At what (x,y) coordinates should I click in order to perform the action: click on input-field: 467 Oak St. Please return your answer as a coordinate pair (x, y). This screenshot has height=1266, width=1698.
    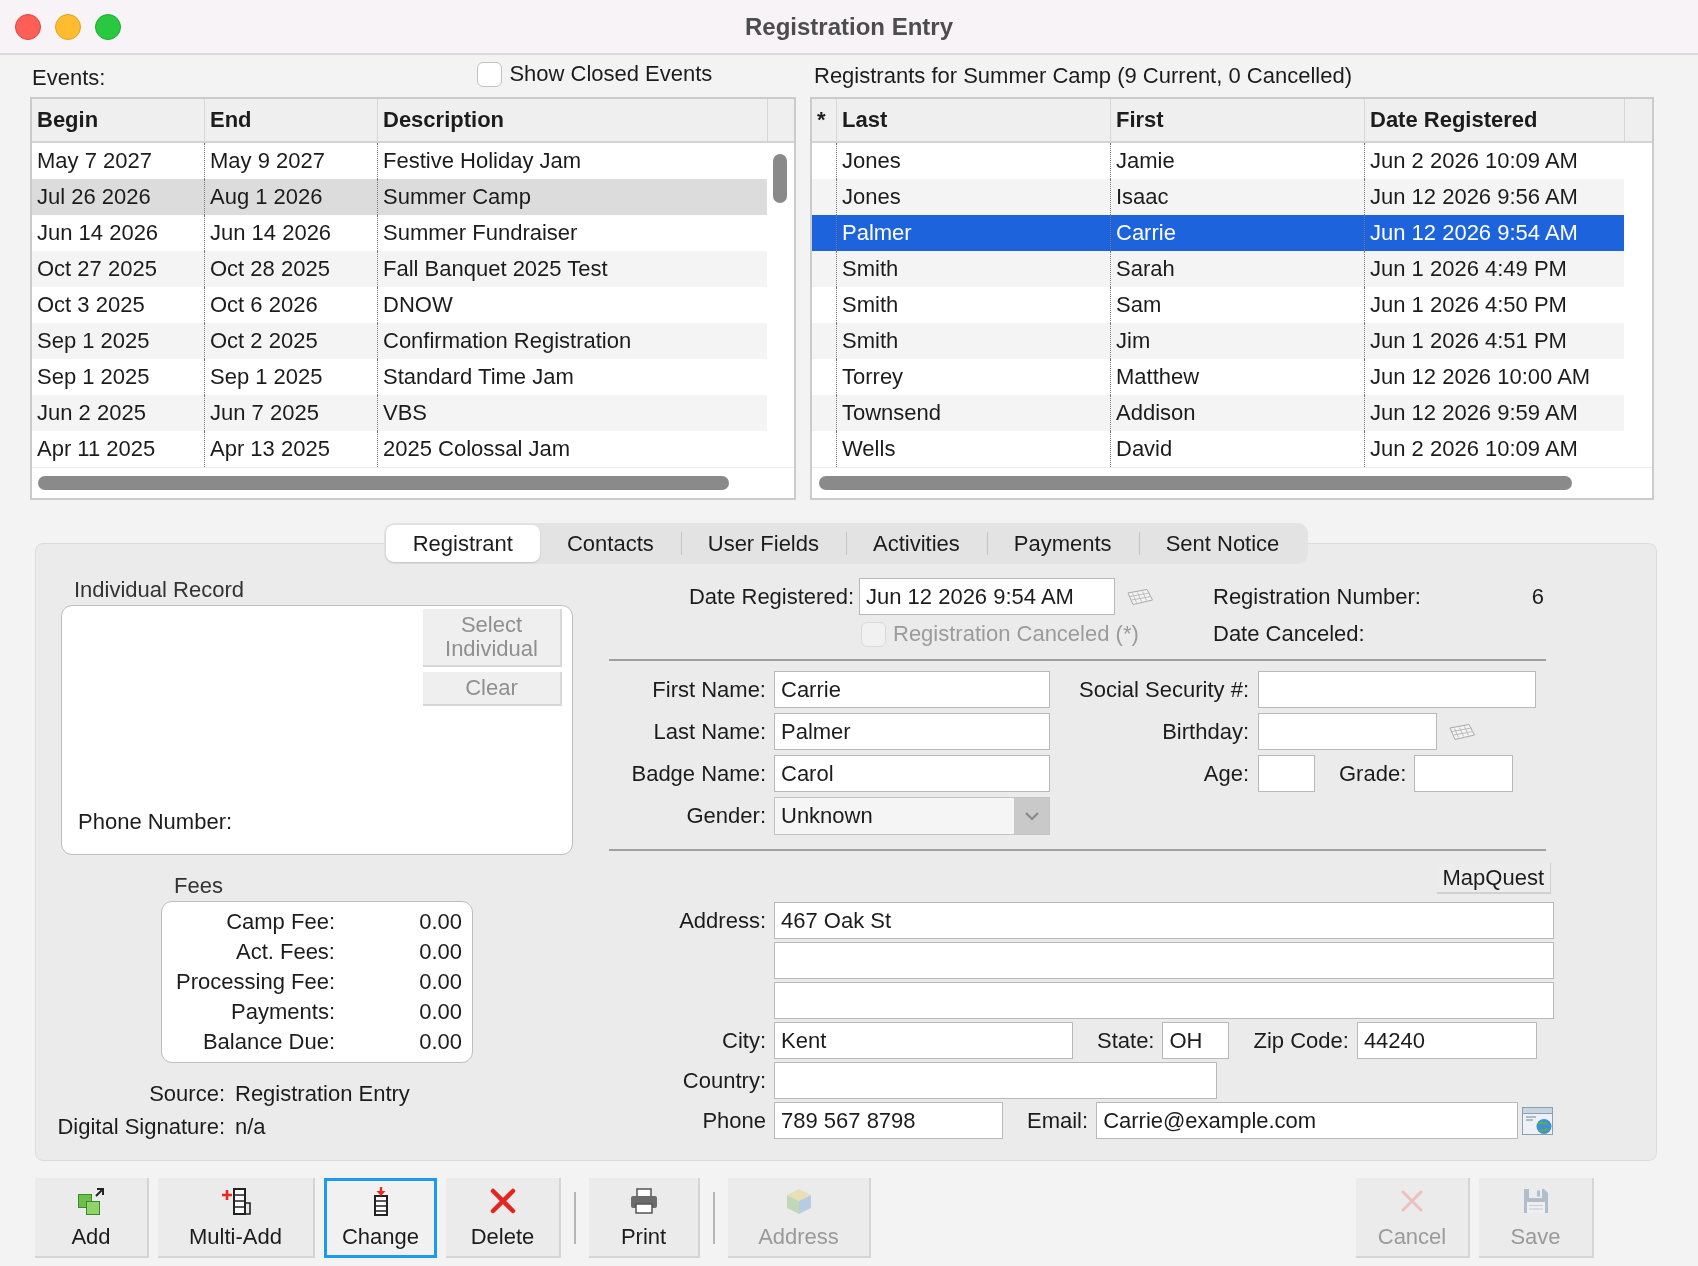
    Looking at the image, I should click on (1164, 920).